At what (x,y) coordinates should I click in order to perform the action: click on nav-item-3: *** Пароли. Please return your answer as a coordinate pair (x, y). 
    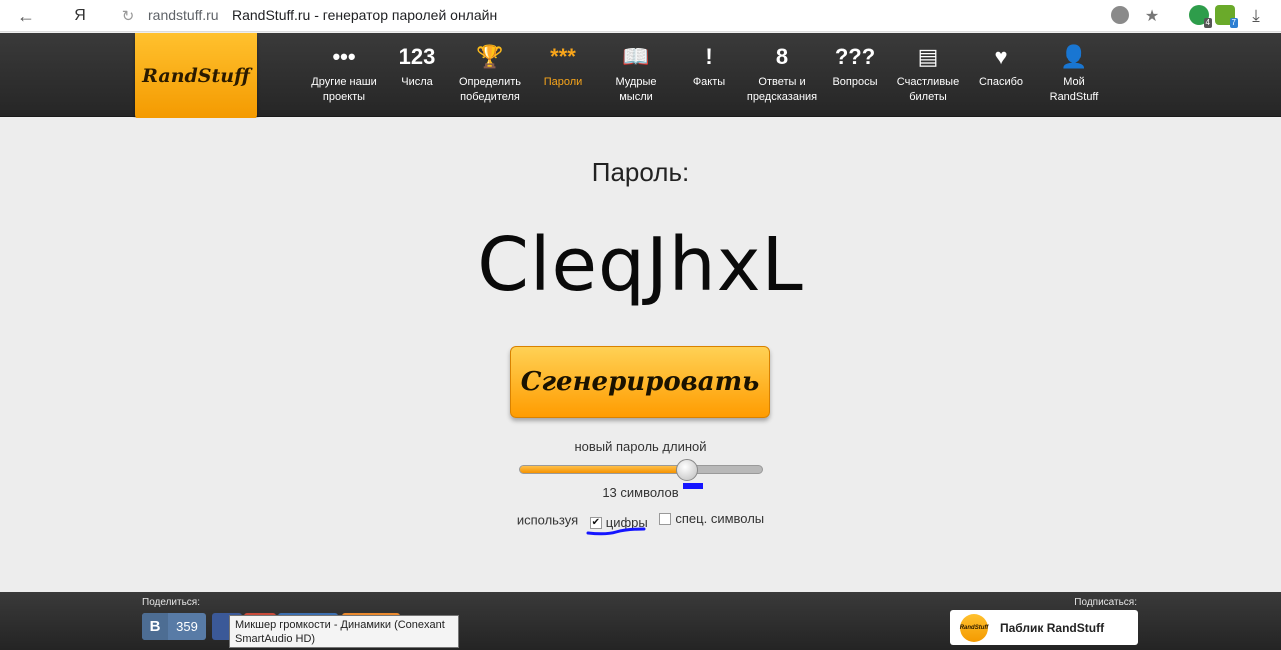
    Looking at the image, I should click on (563, 75).